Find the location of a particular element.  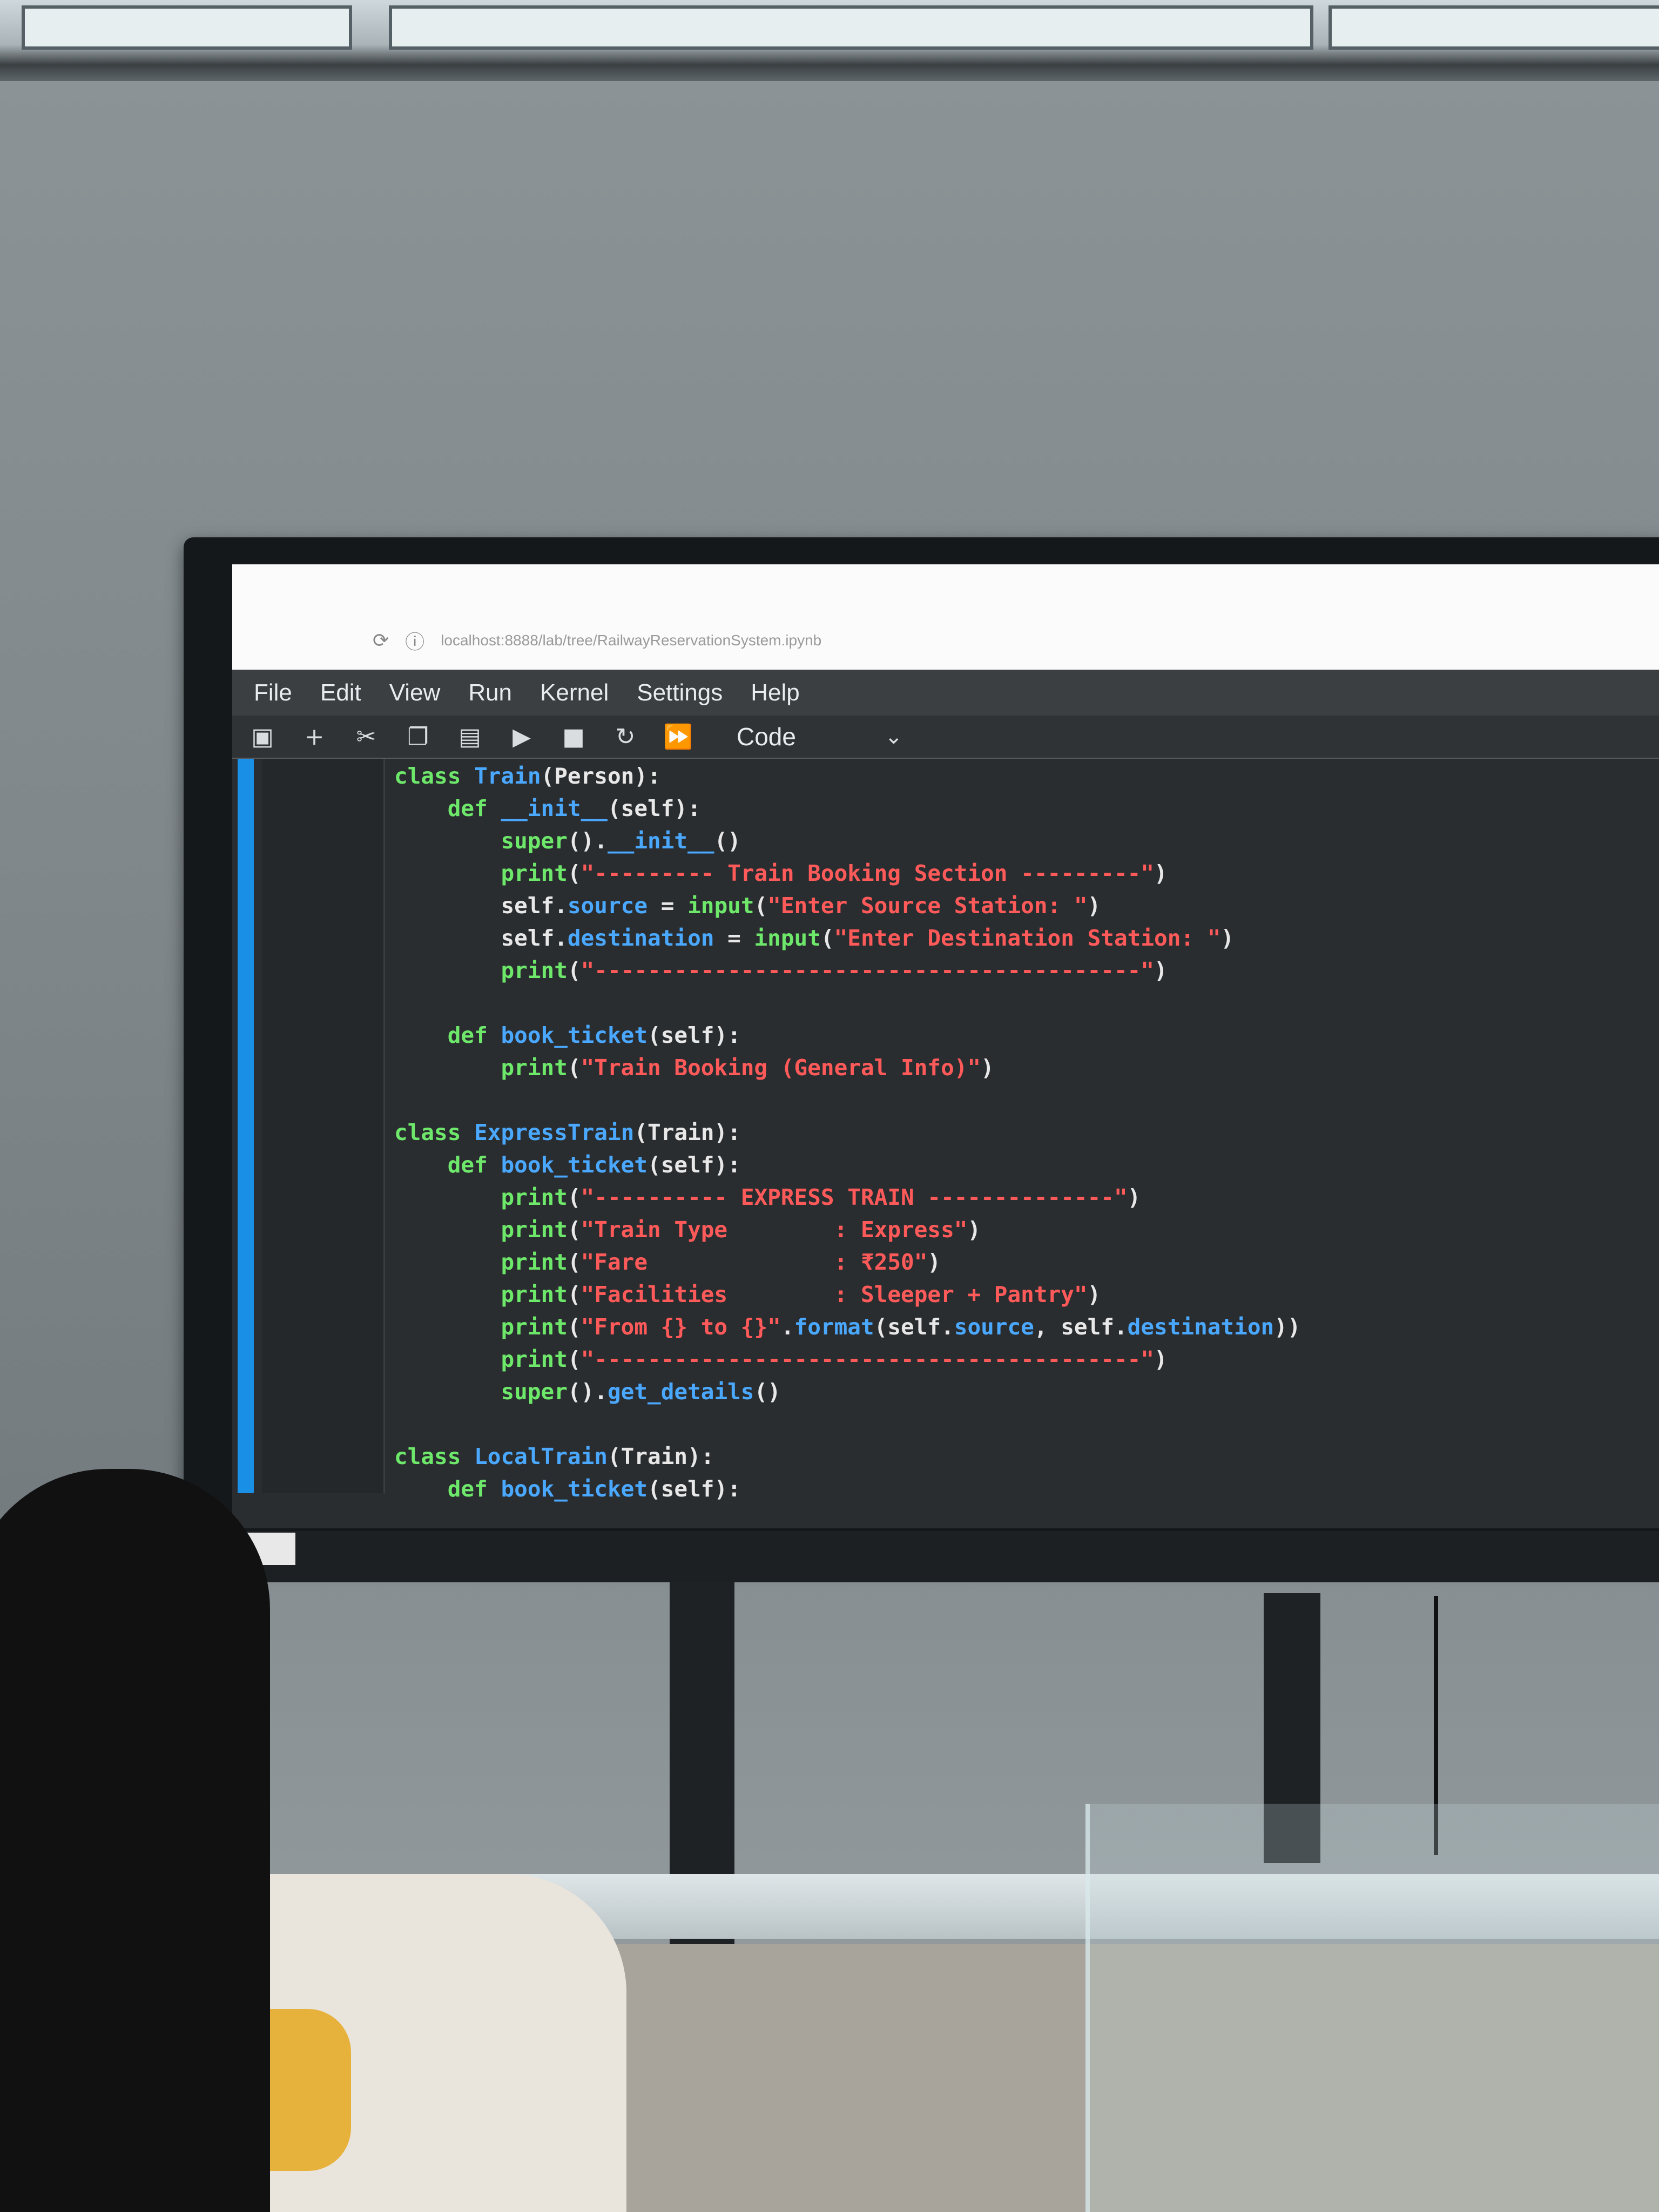

code-line: def __init__(self): is located at coordinates (574, 808).